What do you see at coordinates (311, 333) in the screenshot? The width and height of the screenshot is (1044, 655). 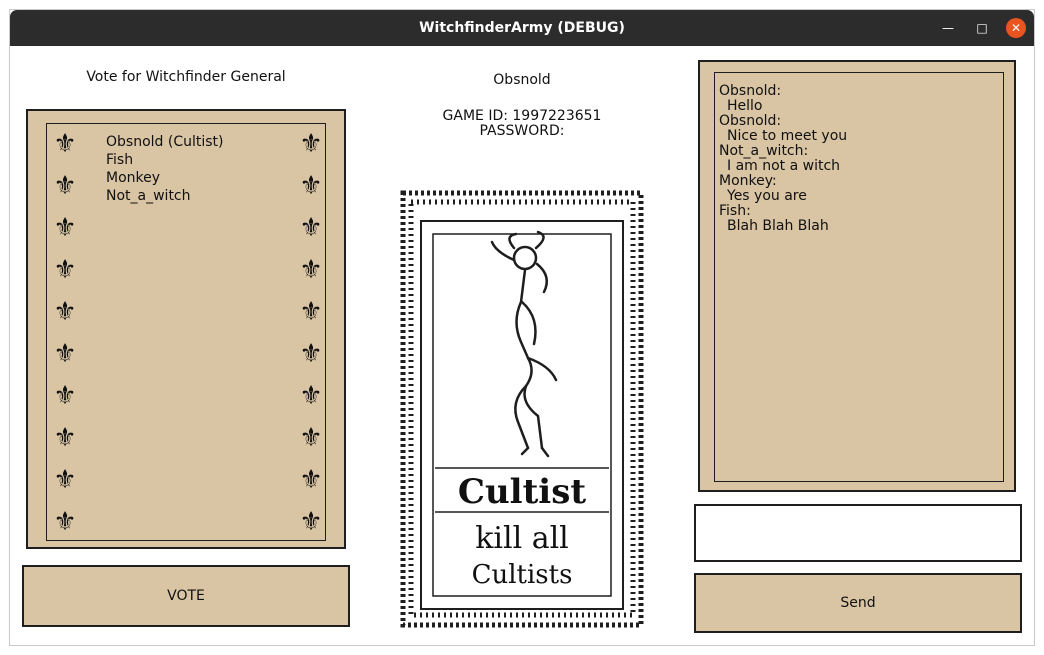 I see `ornament-right-icon: ⚜ ⚜ ⚜ ⚜ ⚜ ⚜ ⚜ ⚜ ⚜ ⚜` at bounding box center [311, 333].